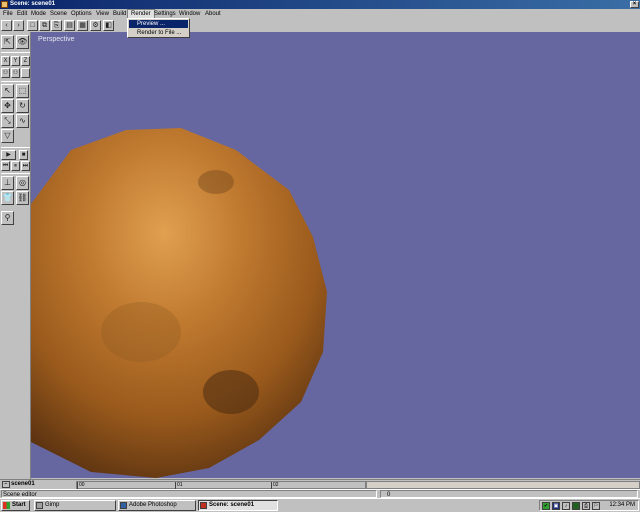 The image size is (640, 512). I want to click on rewind-icon: ⏮, so click(5, 166).